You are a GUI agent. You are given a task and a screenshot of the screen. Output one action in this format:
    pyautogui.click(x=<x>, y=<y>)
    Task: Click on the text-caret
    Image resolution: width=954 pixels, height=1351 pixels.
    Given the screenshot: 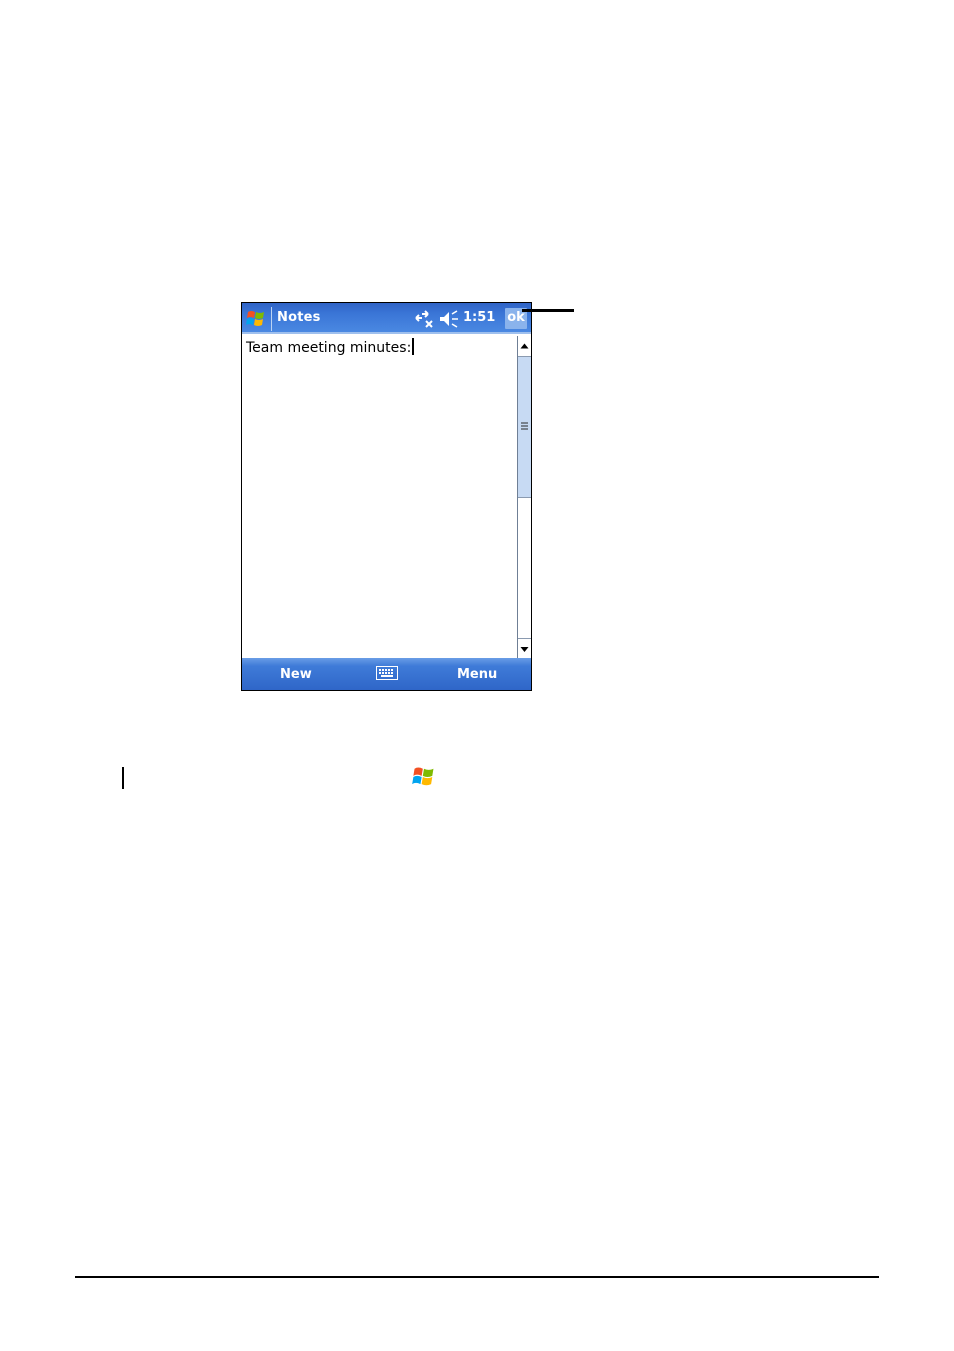 What is the action you would take?
    pyautogui.click(x=413, y=346)
    